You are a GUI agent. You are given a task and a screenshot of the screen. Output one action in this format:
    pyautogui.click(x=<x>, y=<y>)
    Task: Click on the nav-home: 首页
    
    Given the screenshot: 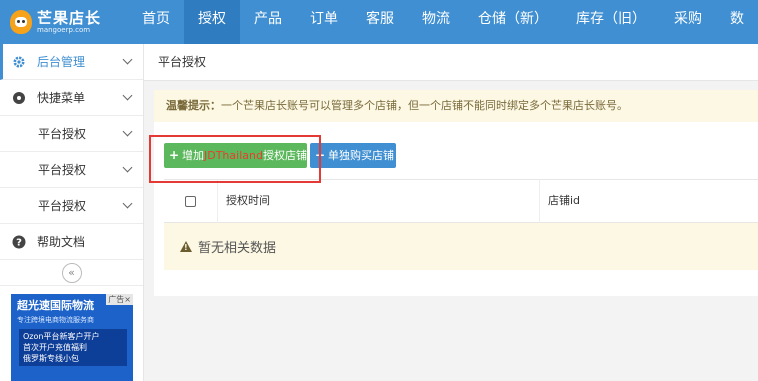 What is the action you would take?
    pyautogui.click(x=156, y=22)
    